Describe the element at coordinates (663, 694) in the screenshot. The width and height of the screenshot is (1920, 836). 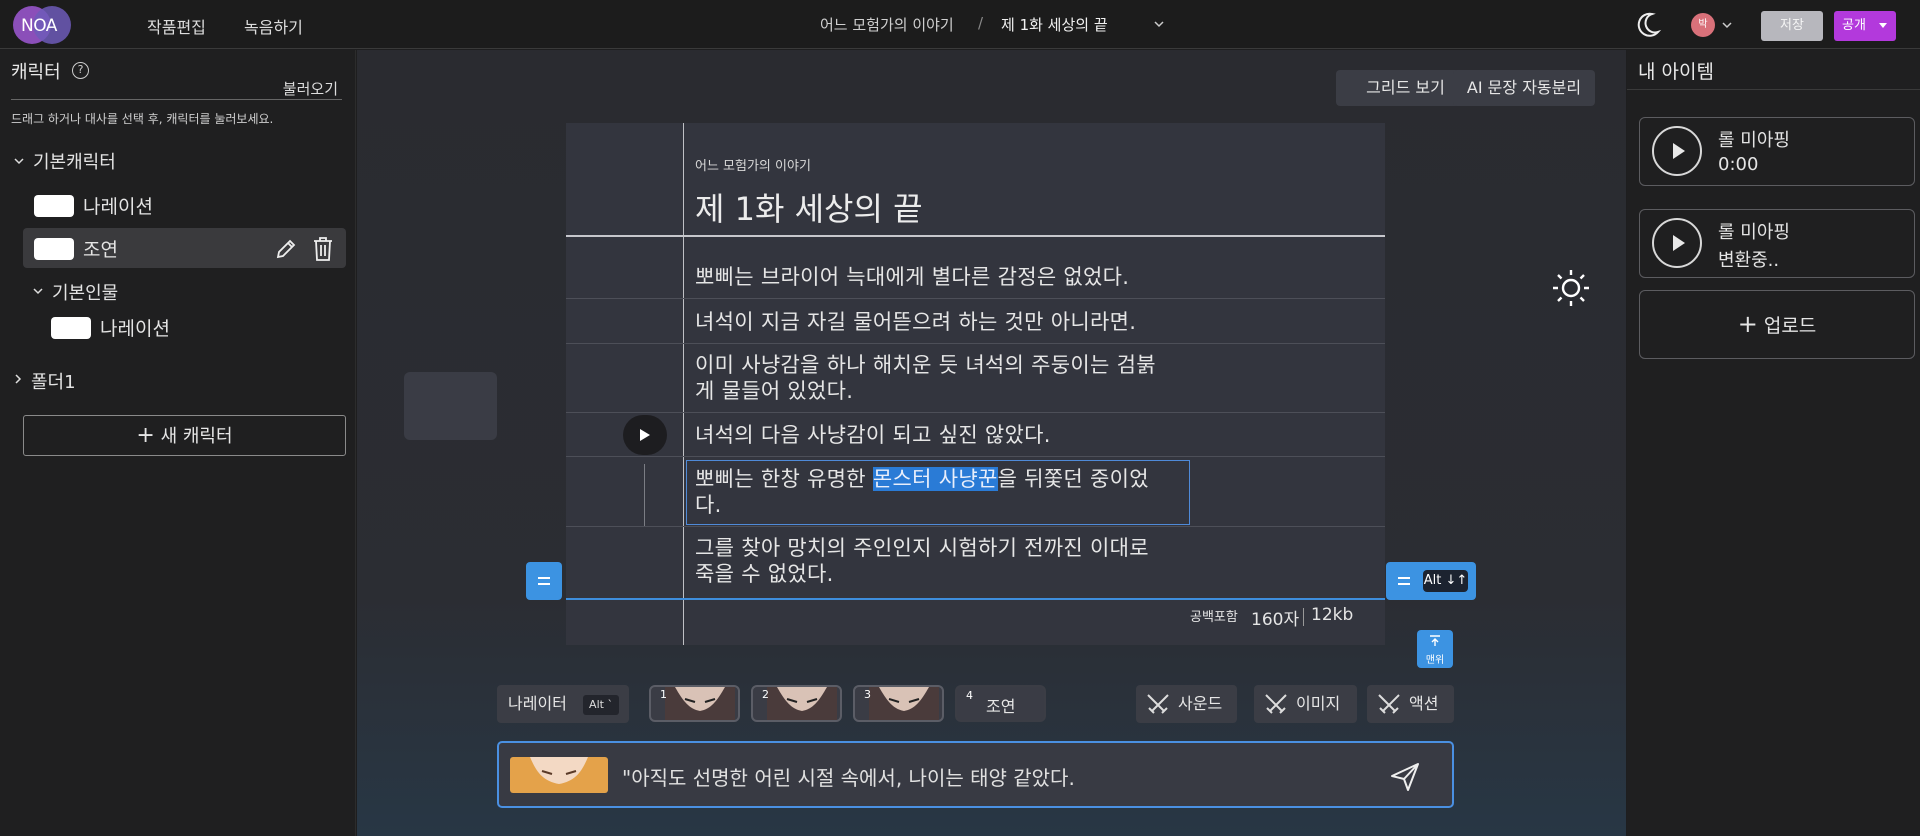
I see `slot-number: 1` at that location.